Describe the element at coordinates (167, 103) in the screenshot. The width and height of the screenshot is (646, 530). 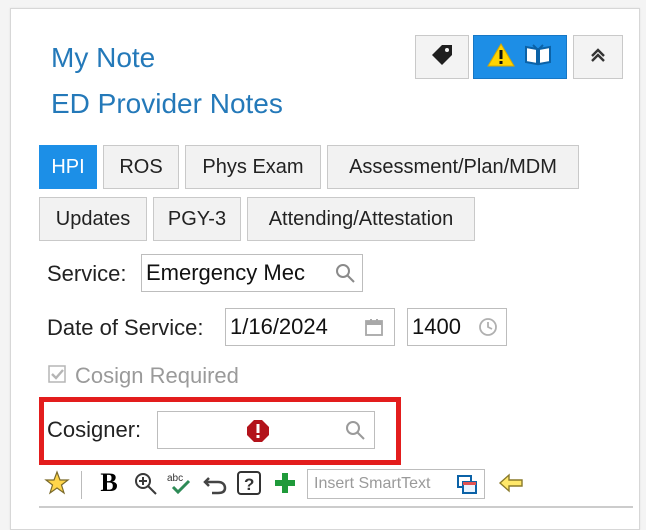
I see `note-type-title: ED Provider Notes` at that location.